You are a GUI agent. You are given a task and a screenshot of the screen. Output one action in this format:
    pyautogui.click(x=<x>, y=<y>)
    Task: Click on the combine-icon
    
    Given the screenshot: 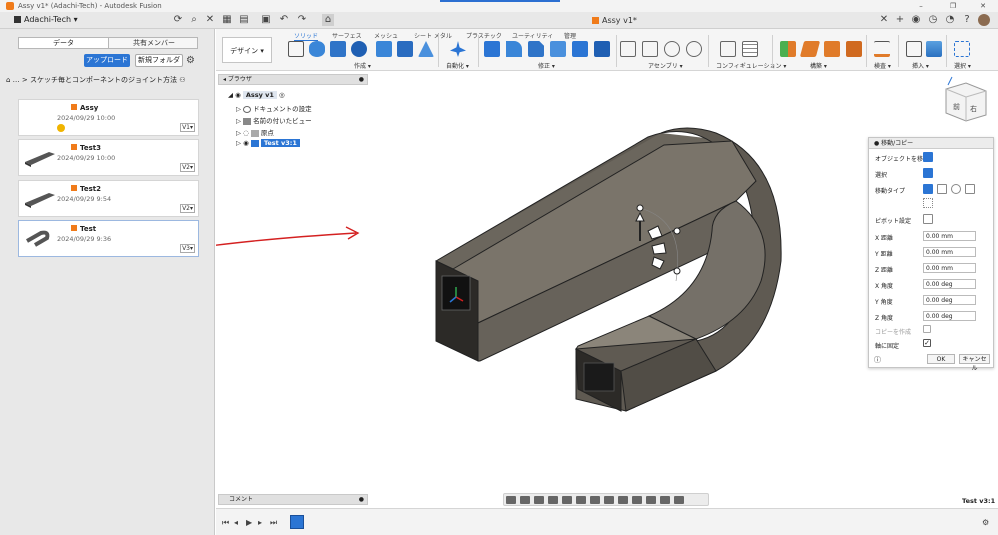 What is the action you would take?
    pyautogui.click(x=580, y=49)
    